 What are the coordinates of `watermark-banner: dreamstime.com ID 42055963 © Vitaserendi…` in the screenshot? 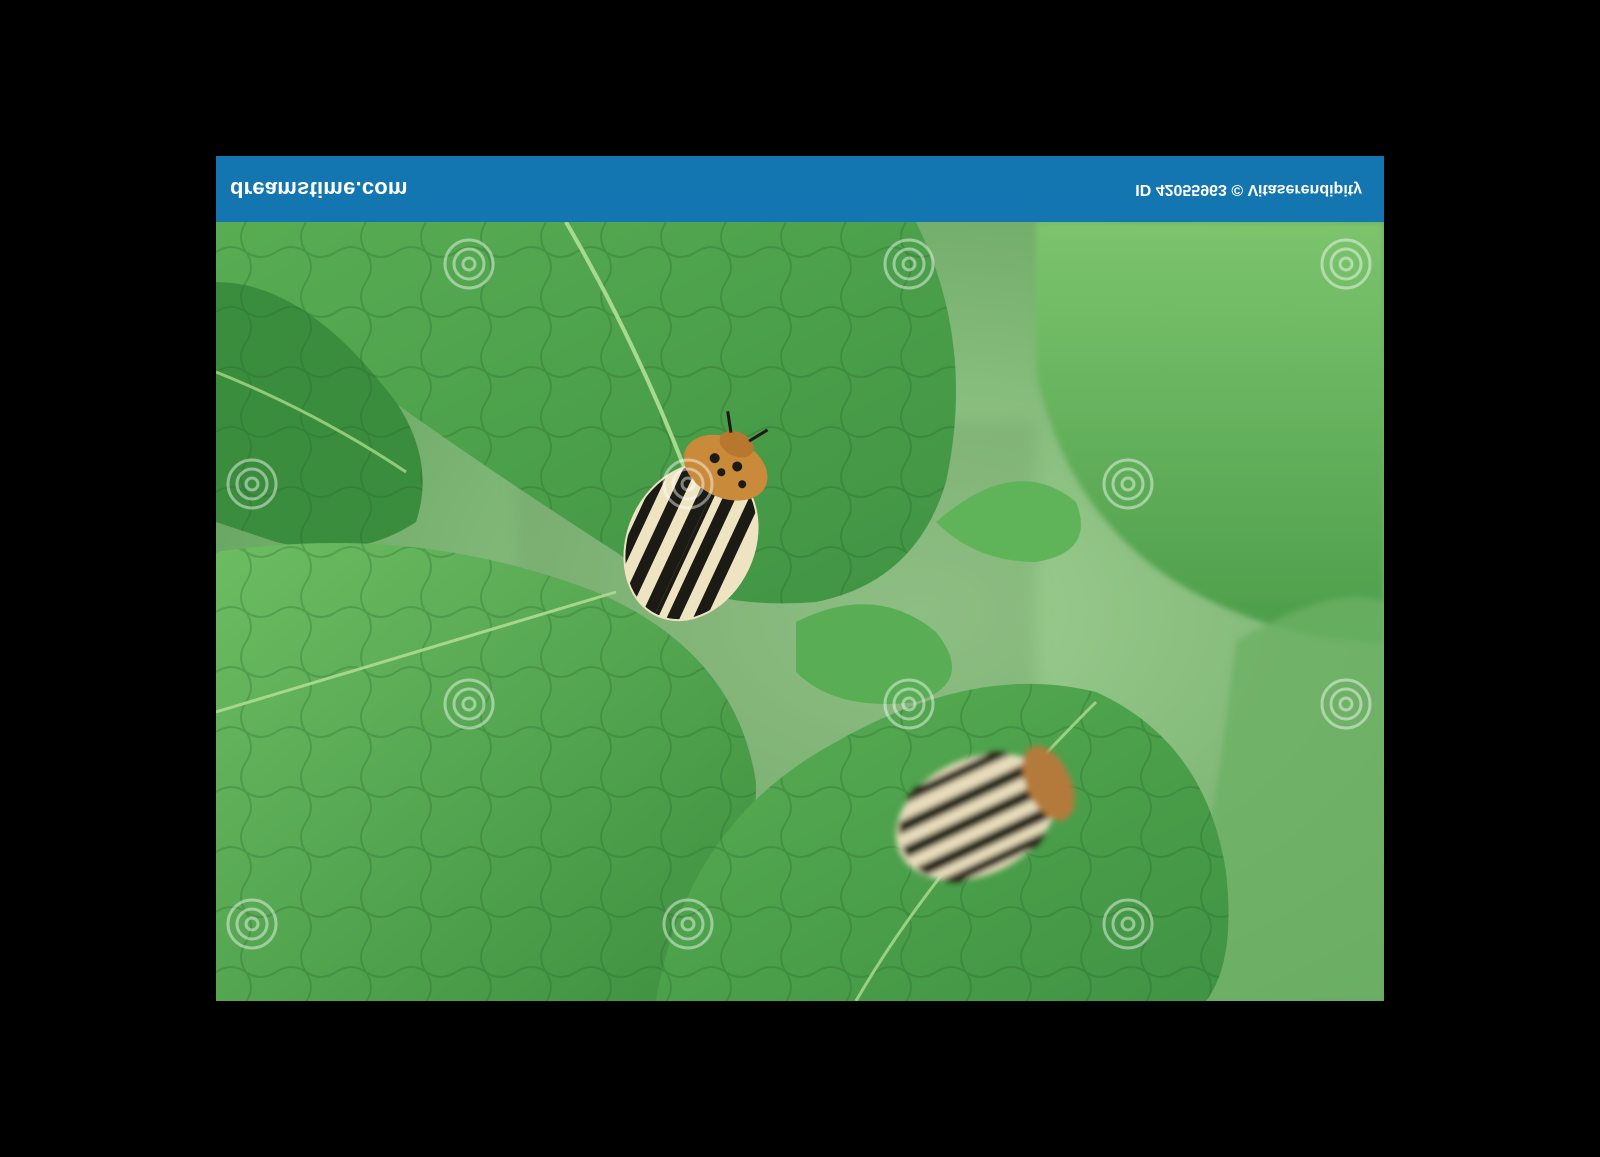 It's located at (800, 189).